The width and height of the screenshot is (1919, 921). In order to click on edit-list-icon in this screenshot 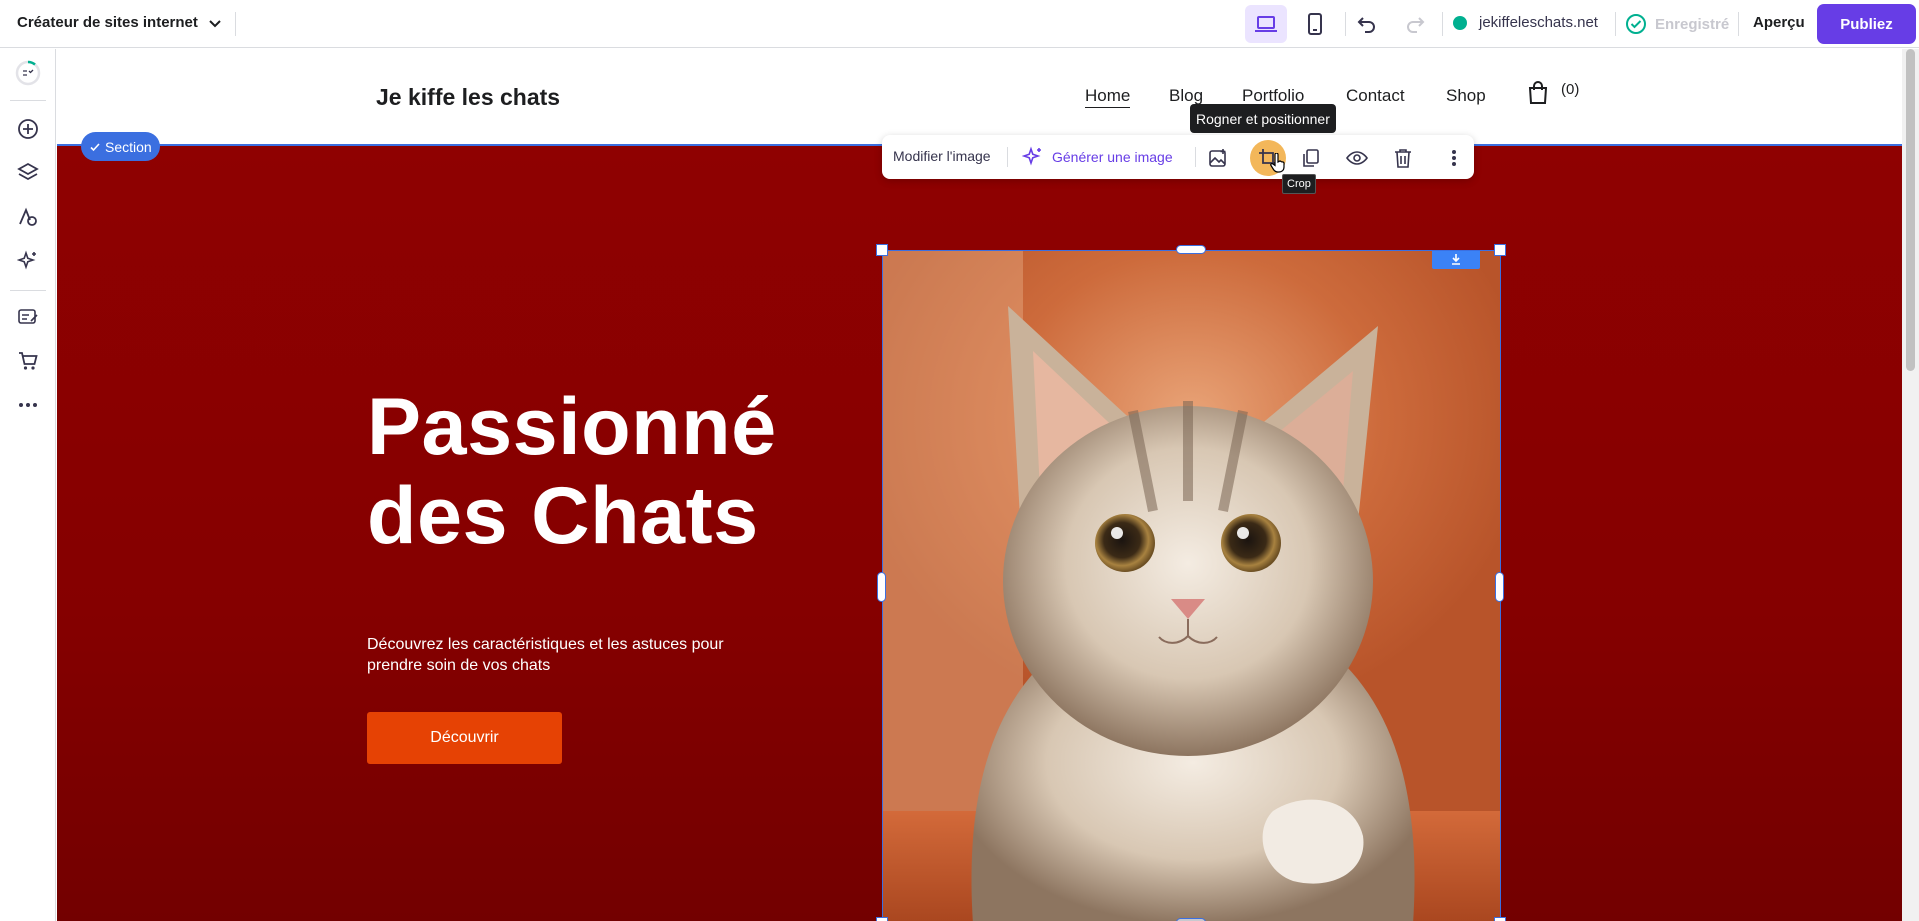, I will do `click(28, 317)`.